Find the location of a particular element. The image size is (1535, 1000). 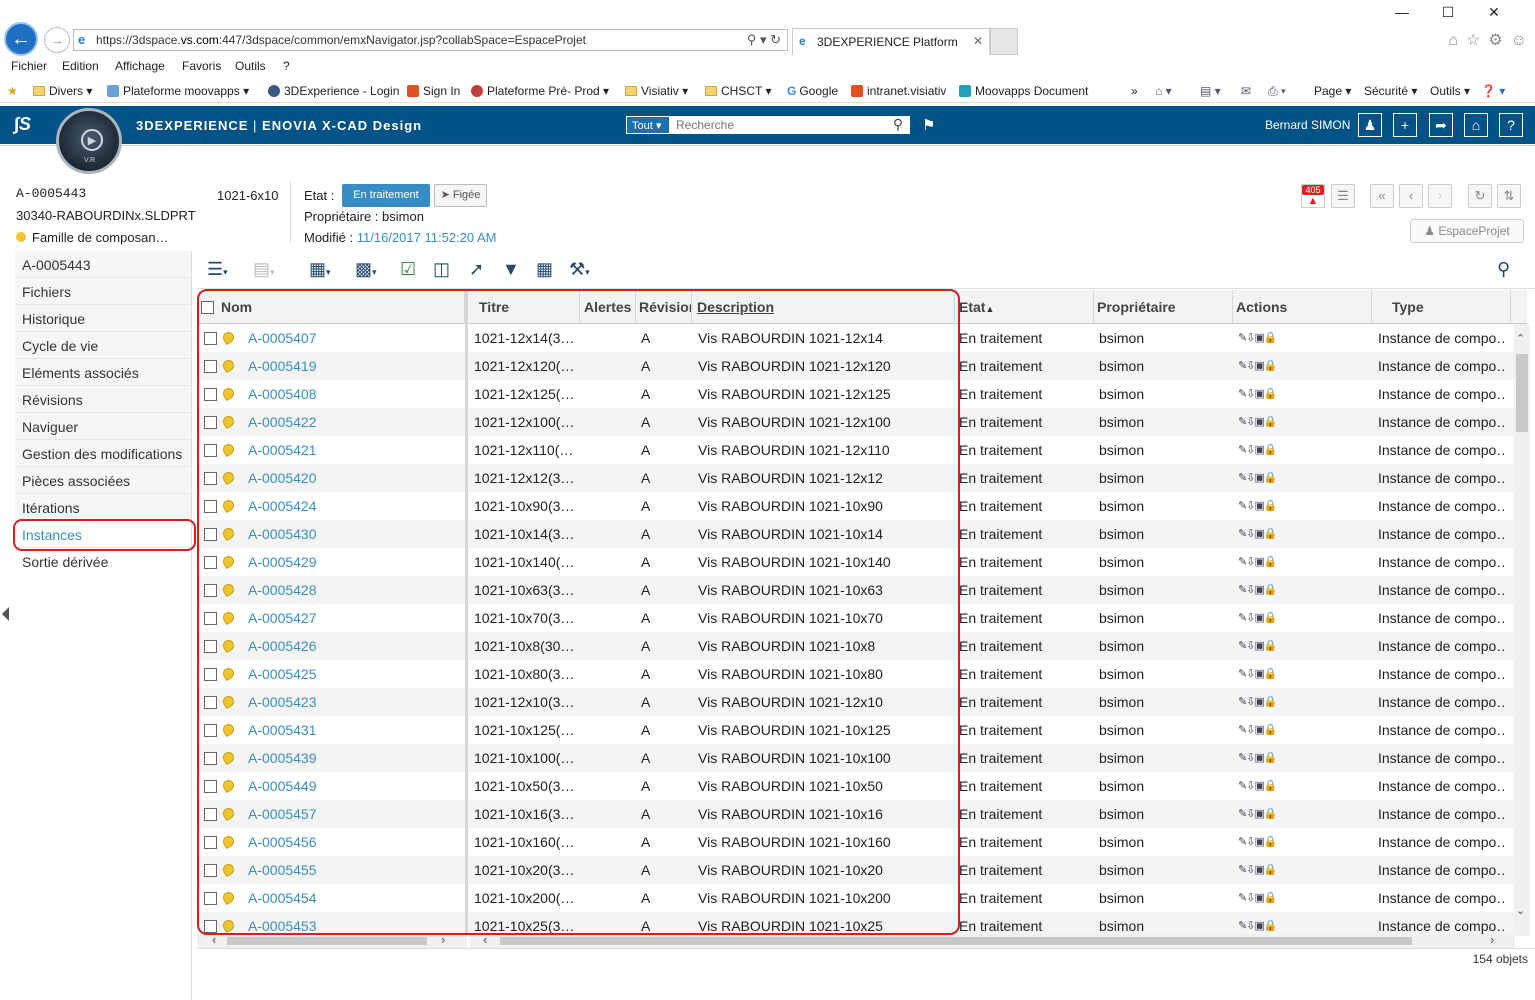

star-icon: ☆ is located at coordinates (1473, 40).